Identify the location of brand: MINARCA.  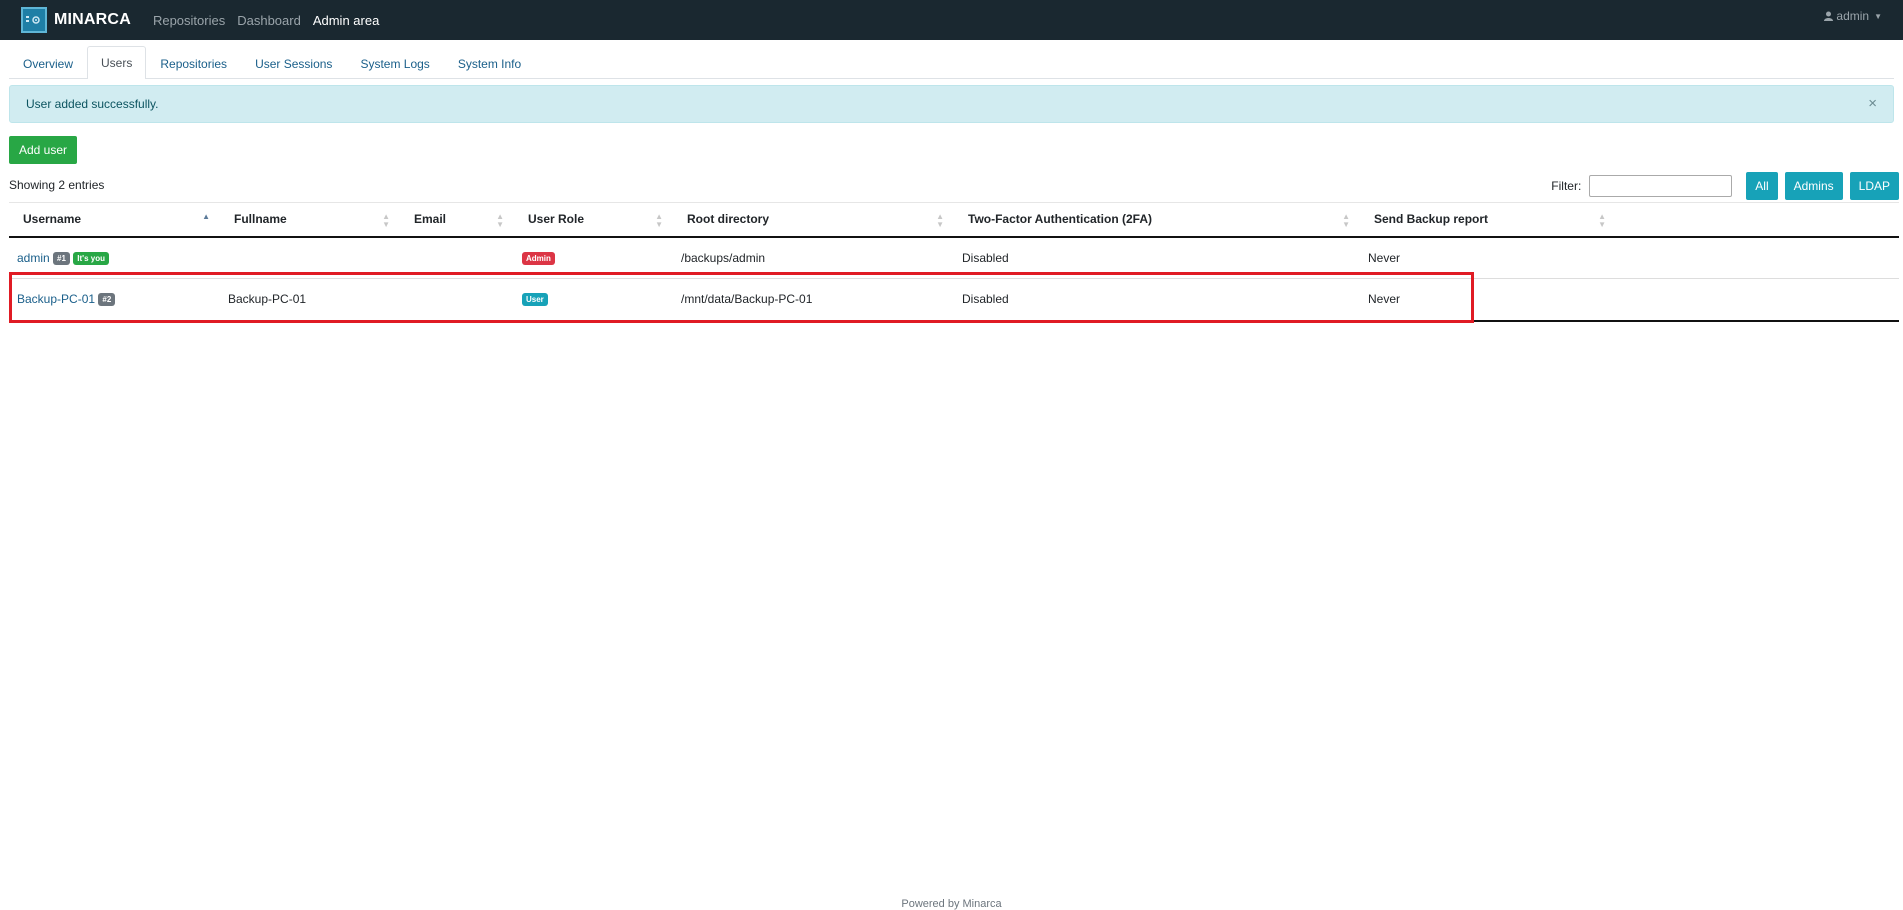
(76, 20).